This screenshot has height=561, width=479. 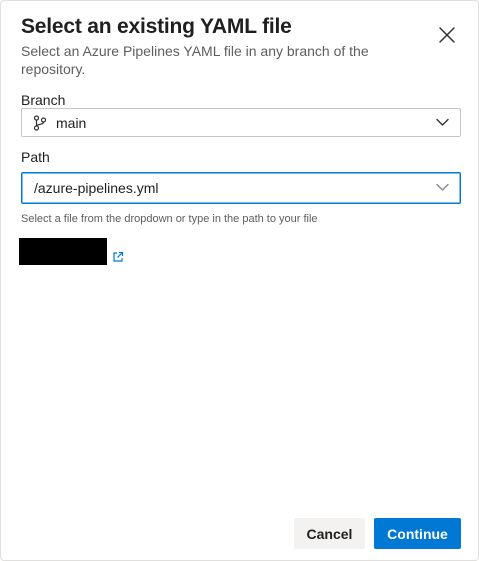 I want to click on cancel-button: Cancel, so click(x=329, y=533).